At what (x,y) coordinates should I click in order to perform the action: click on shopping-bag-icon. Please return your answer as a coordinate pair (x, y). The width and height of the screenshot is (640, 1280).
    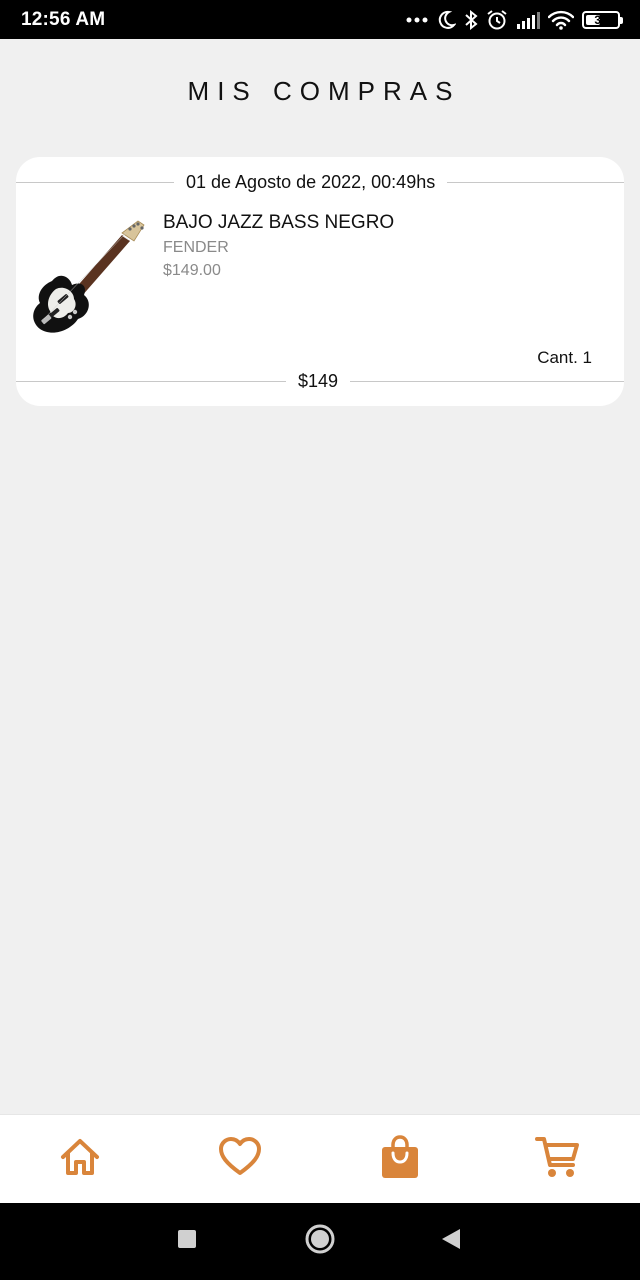
    Looking at the image, I should click on (400, 1159).